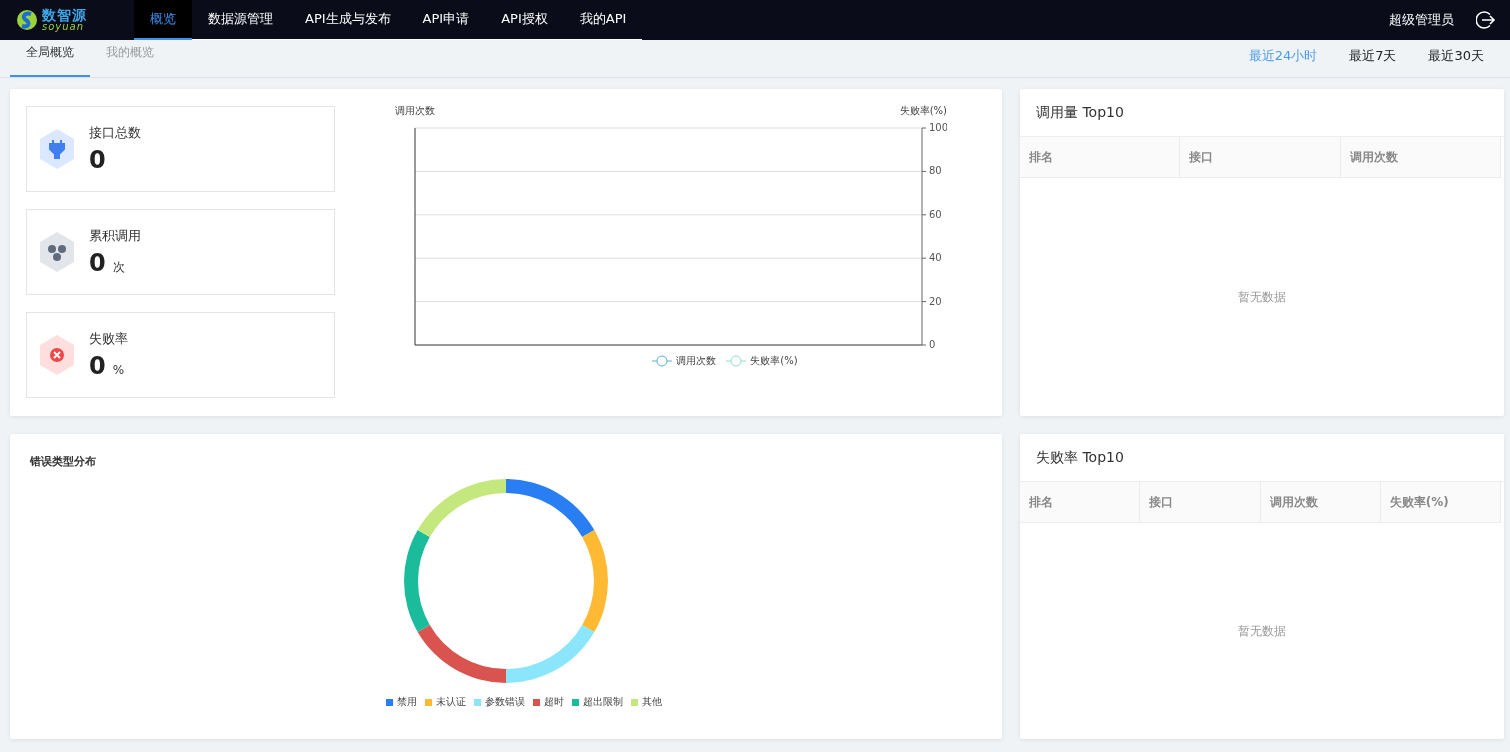 The width and height of the screenshot is (1510, 752). Describe the element at coordinates (57, 355) in the screenshot. I see `error-icon` at that location.